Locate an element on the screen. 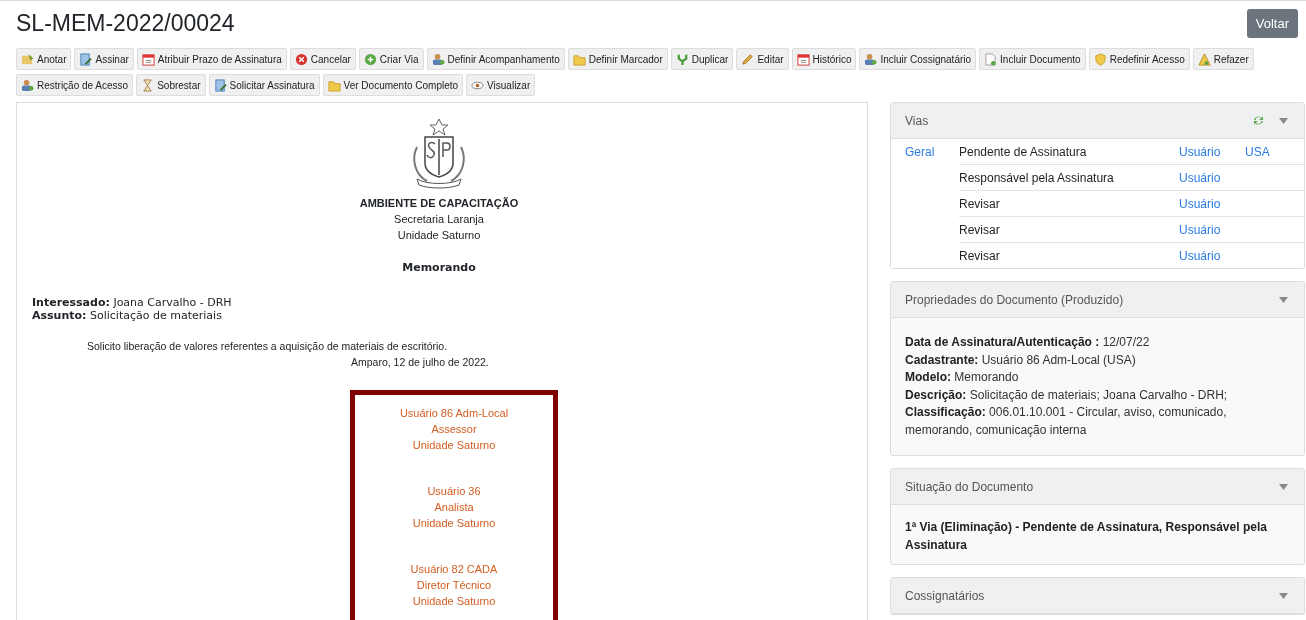  toolbar-button: Assinar is located at coordinates (104, 59).